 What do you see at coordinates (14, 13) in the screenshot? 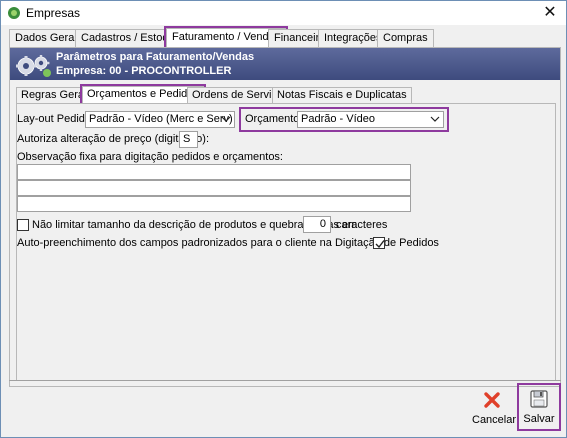
I see `app-icon` at bounding box center [14, 13].